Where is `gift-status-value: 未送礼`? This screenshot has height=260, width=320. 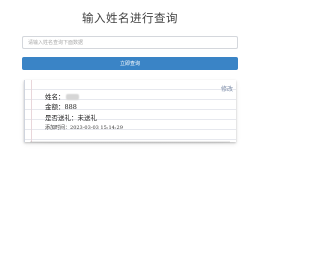 gift-status-value: 未送礼 is located at coordinates (87, 118).